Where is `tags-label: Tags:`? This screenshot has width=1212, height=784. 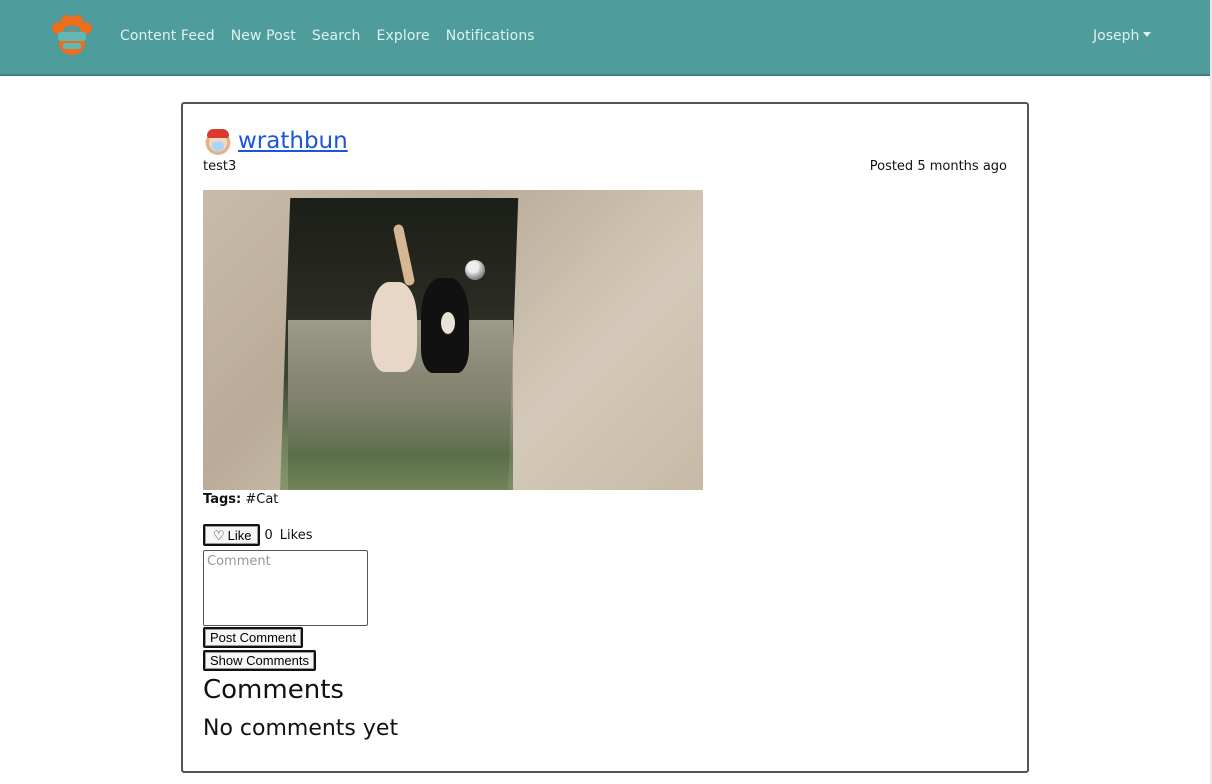 tags-label: Tags: is located at coordinates (222, 499).